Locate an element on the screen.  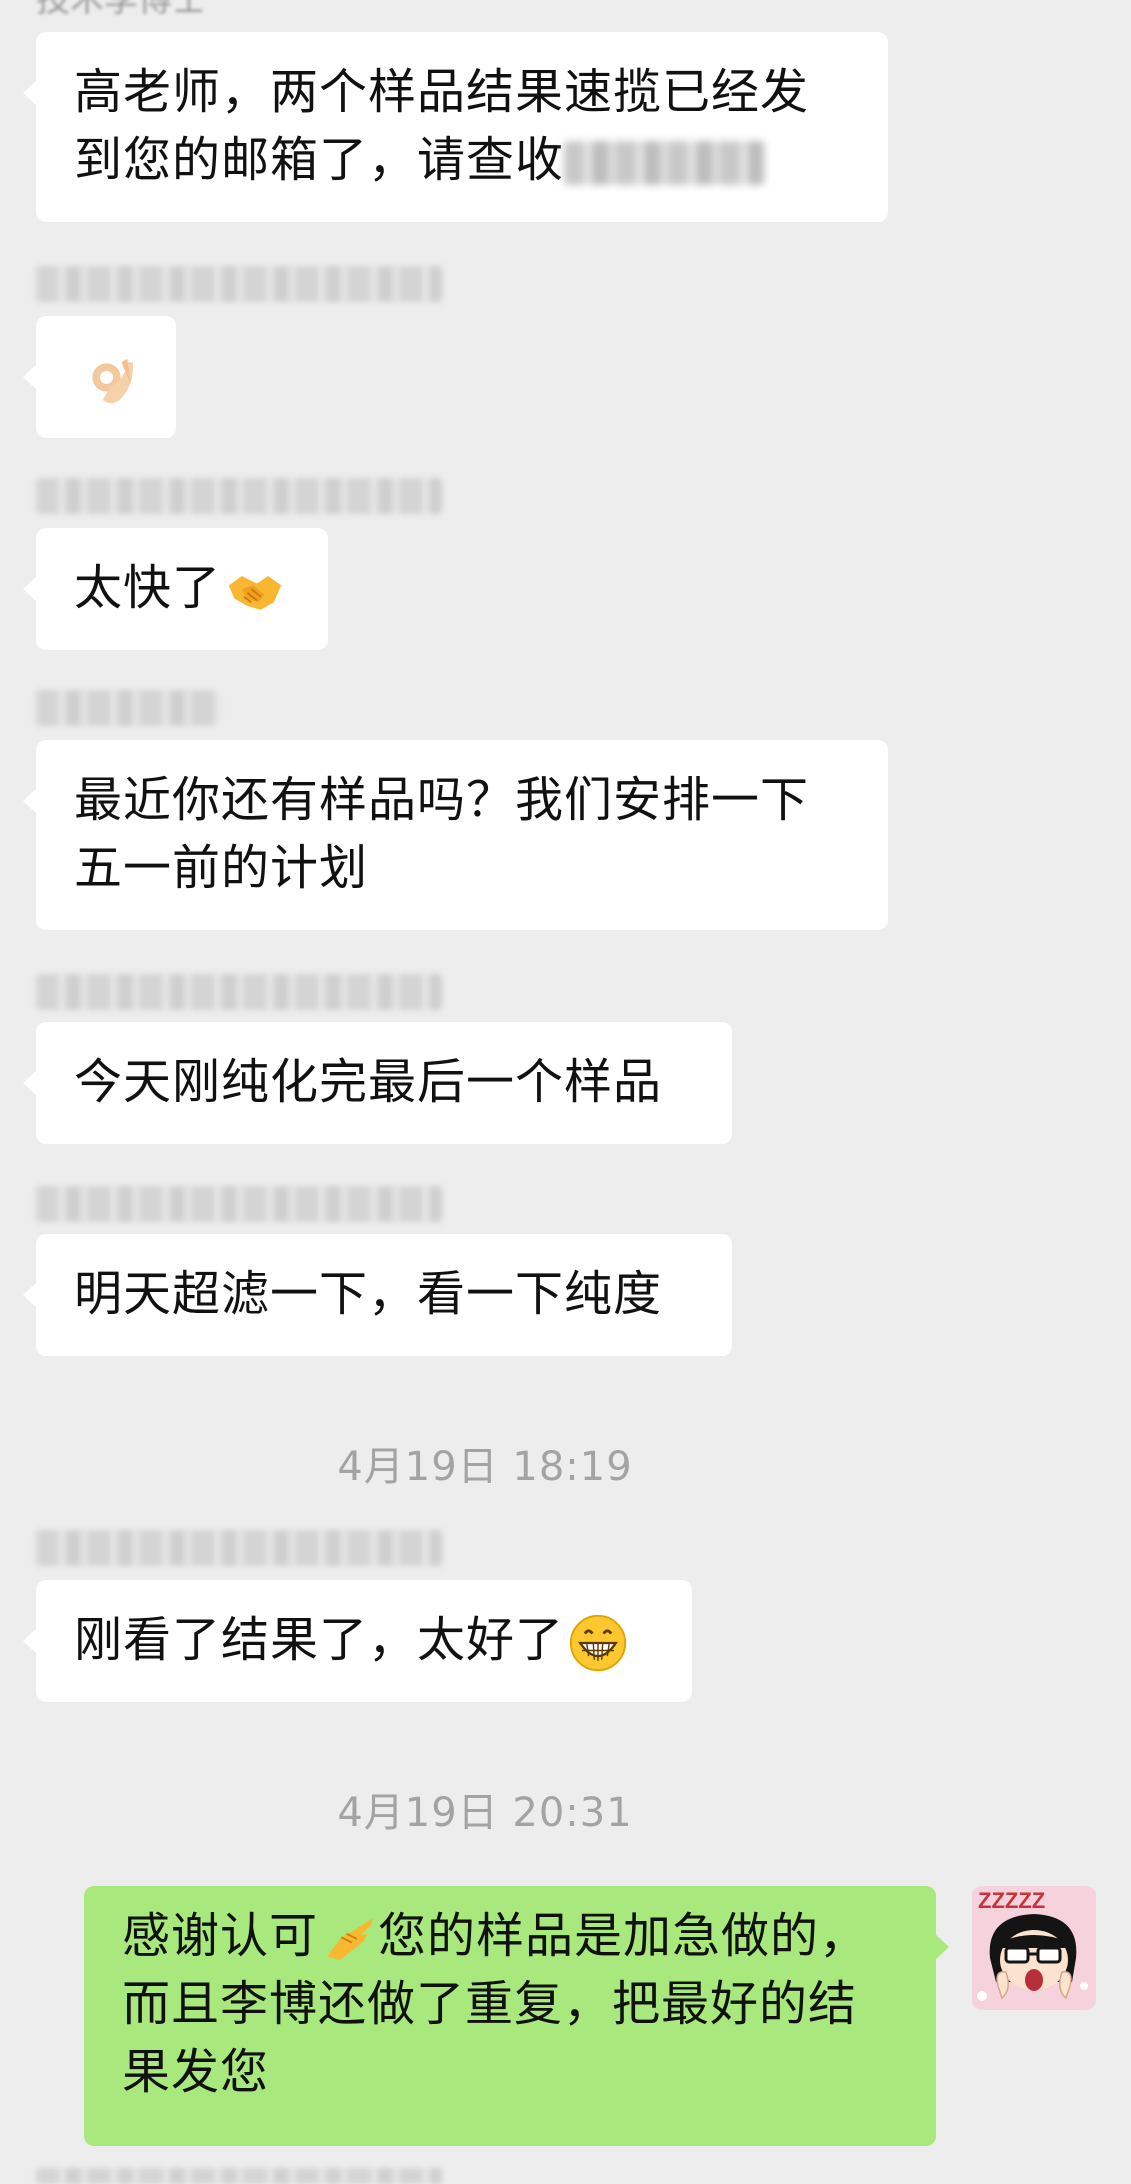
cartoon-girl-avatar: ZZZZZ is located at coordinates (1034, 1948).